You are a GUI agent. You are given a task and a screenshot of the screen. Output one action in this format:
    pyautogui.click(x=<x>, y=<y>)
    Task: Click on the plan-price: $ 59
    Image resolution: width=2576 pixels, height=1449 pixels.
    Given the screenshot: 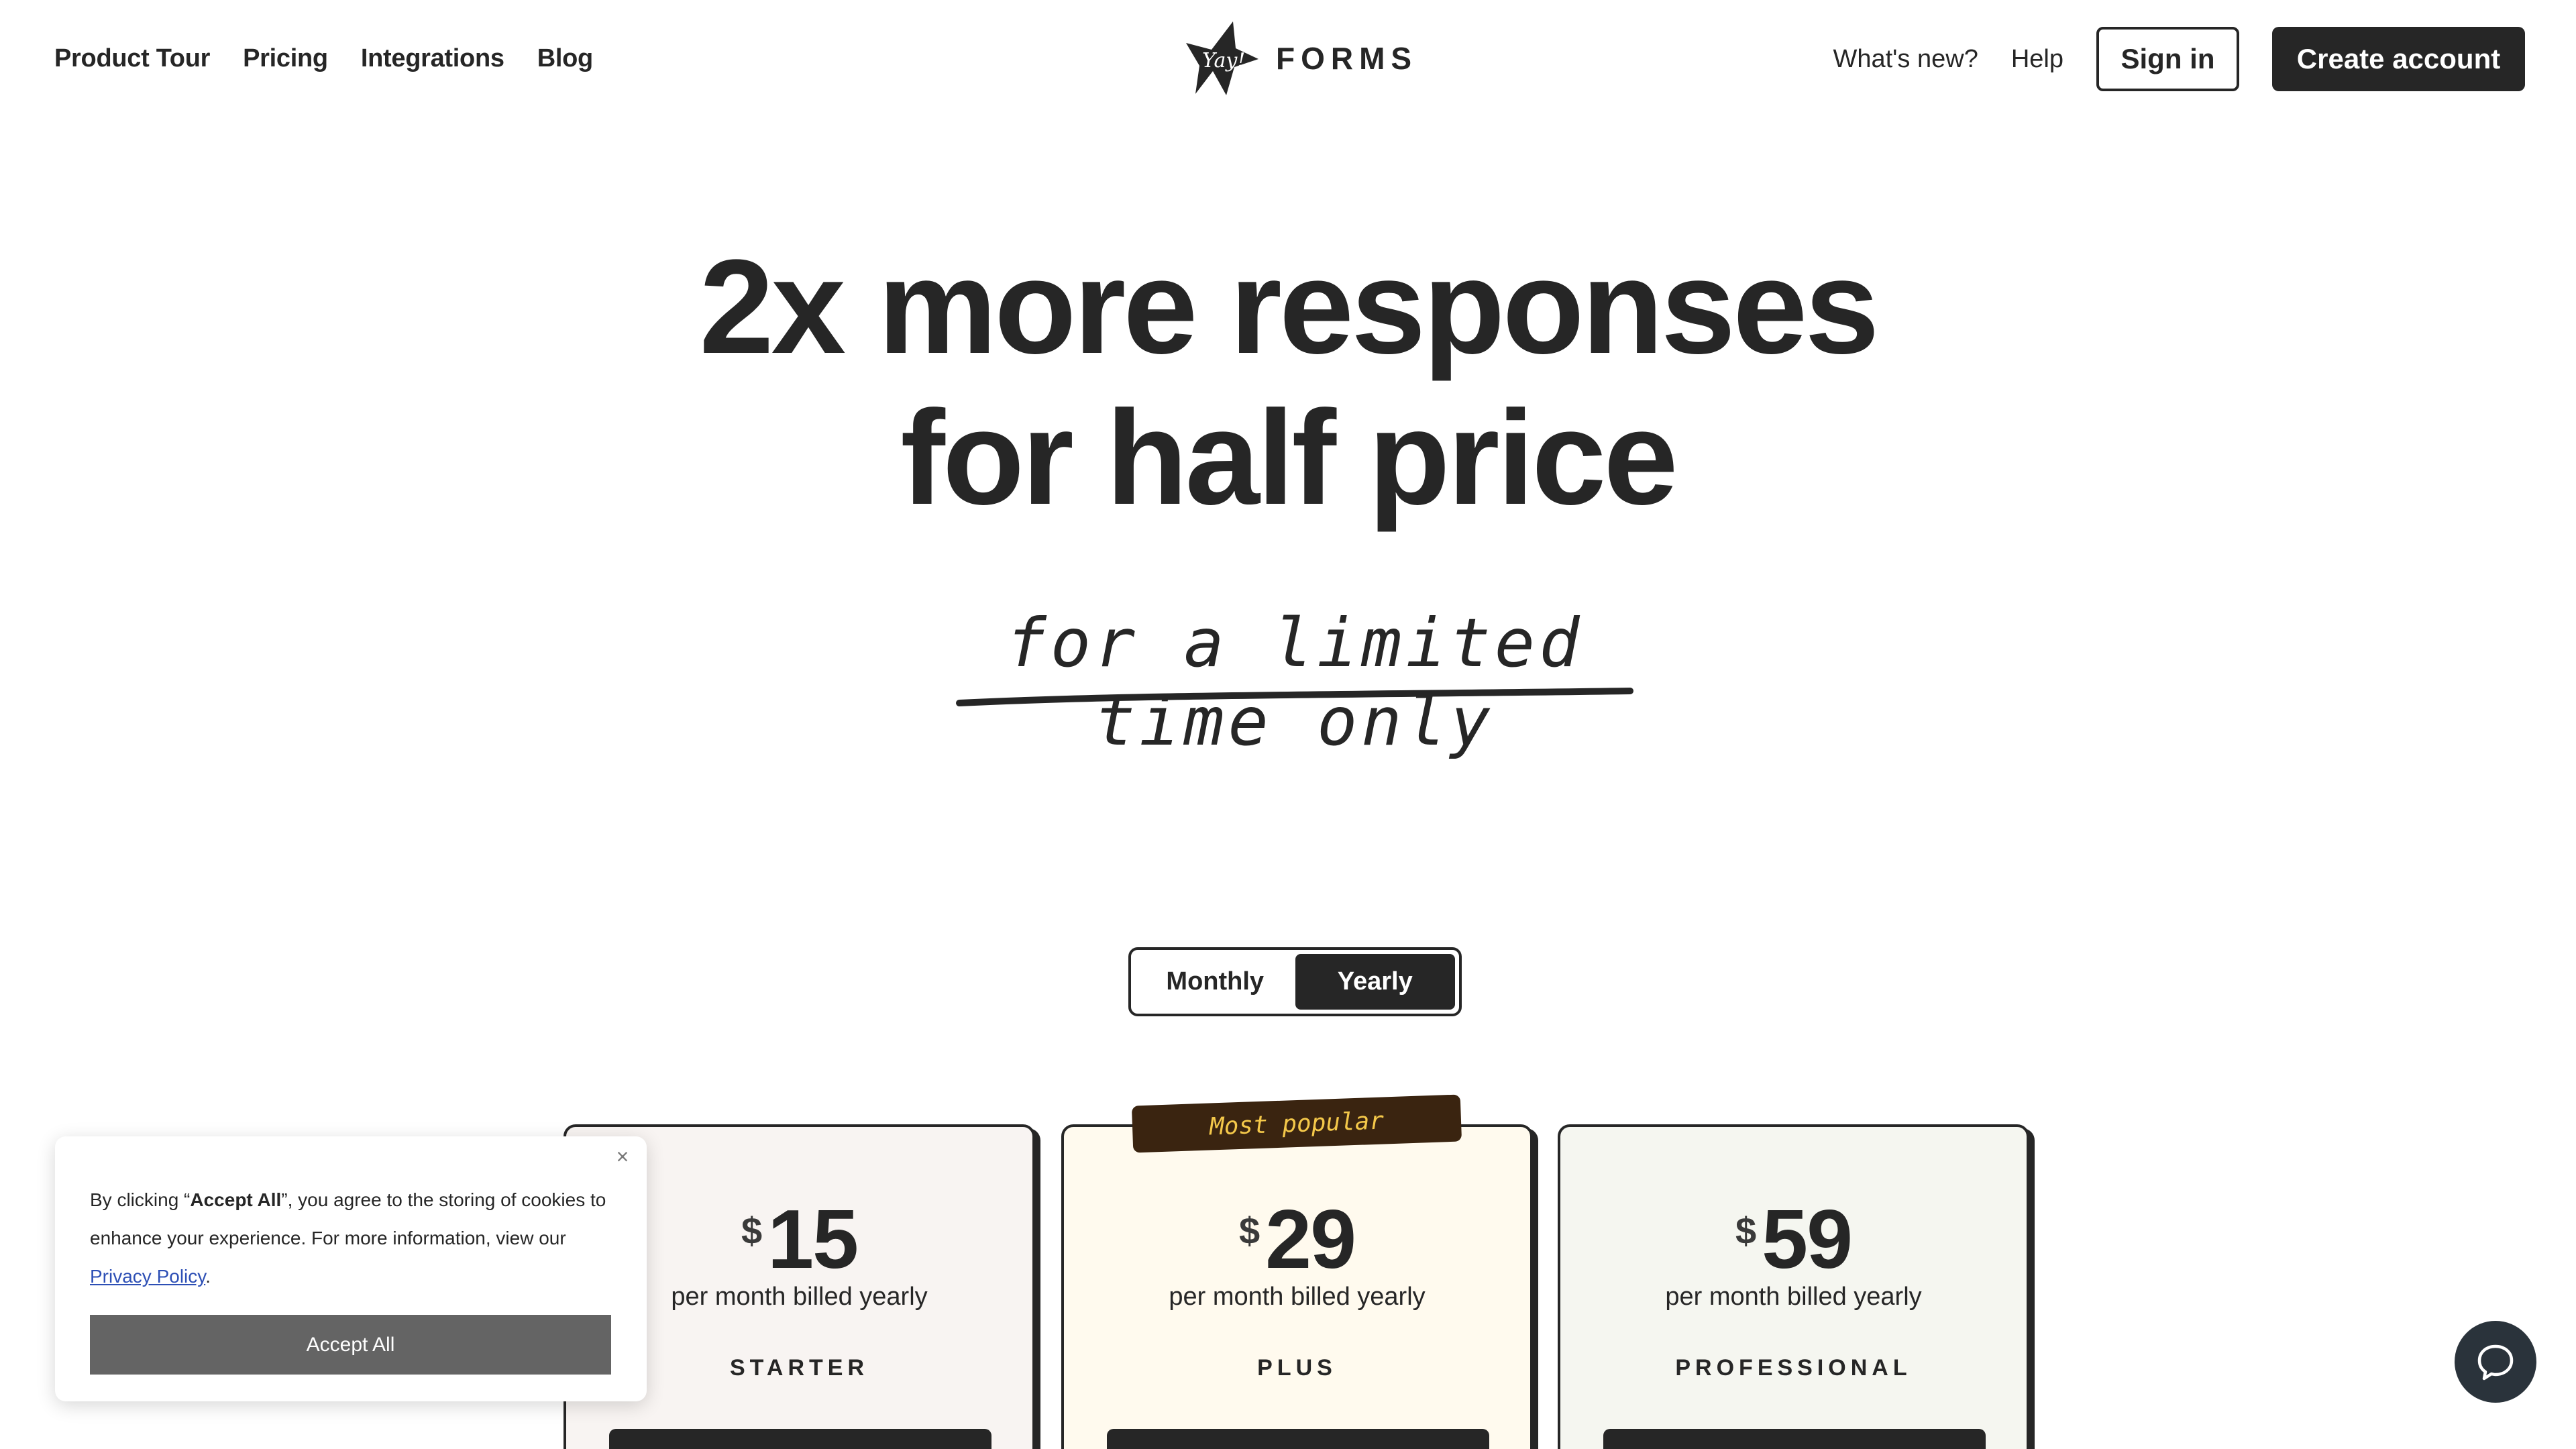 What is the action you would take?
    pyautogui.click(x=1793, y=1239)
    